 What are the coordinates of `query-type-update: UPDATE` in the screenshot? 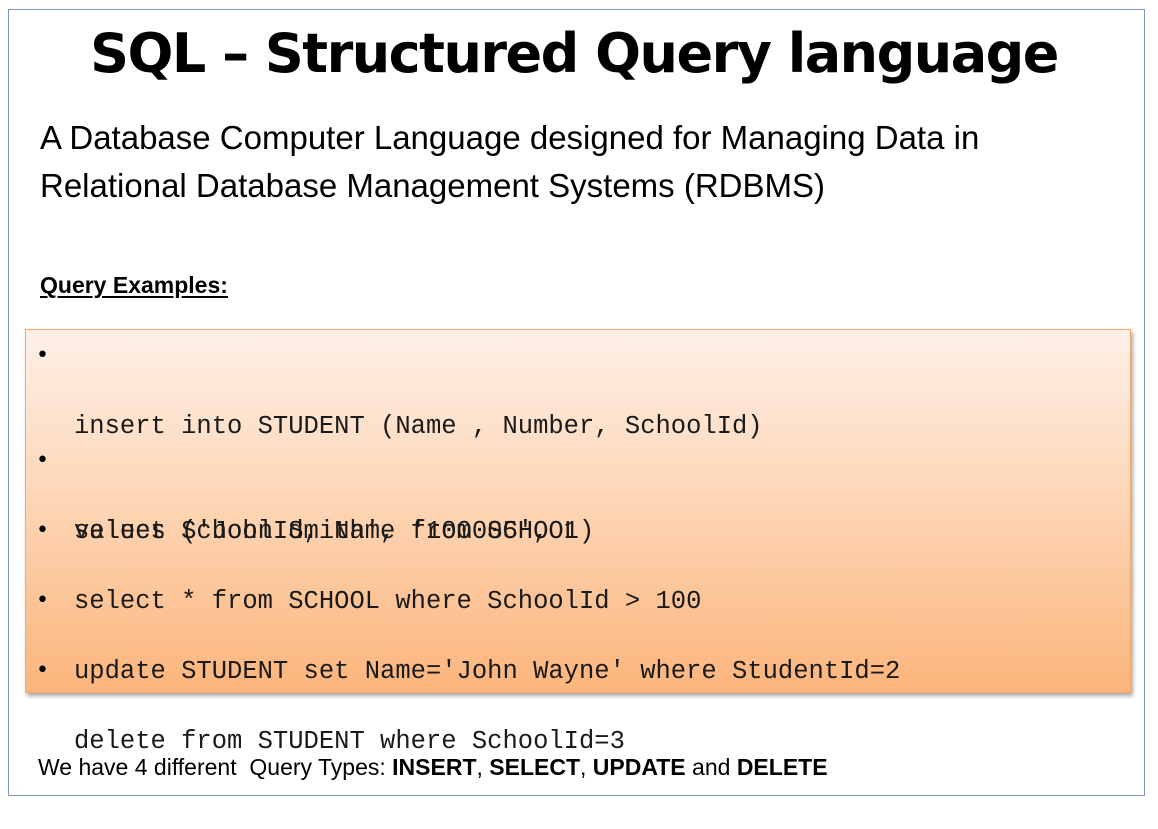 It's located at (639, 767).